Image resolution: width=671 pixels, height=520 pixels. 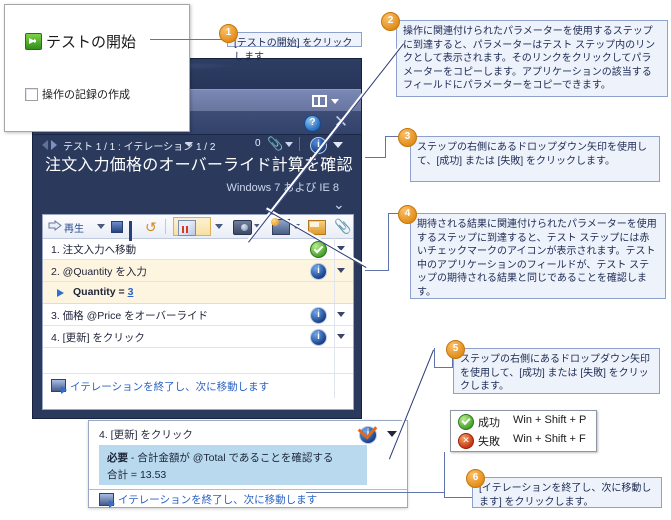 I want to click on legend-shortcut: Win + Shift + P, so click(x=550, y=420).